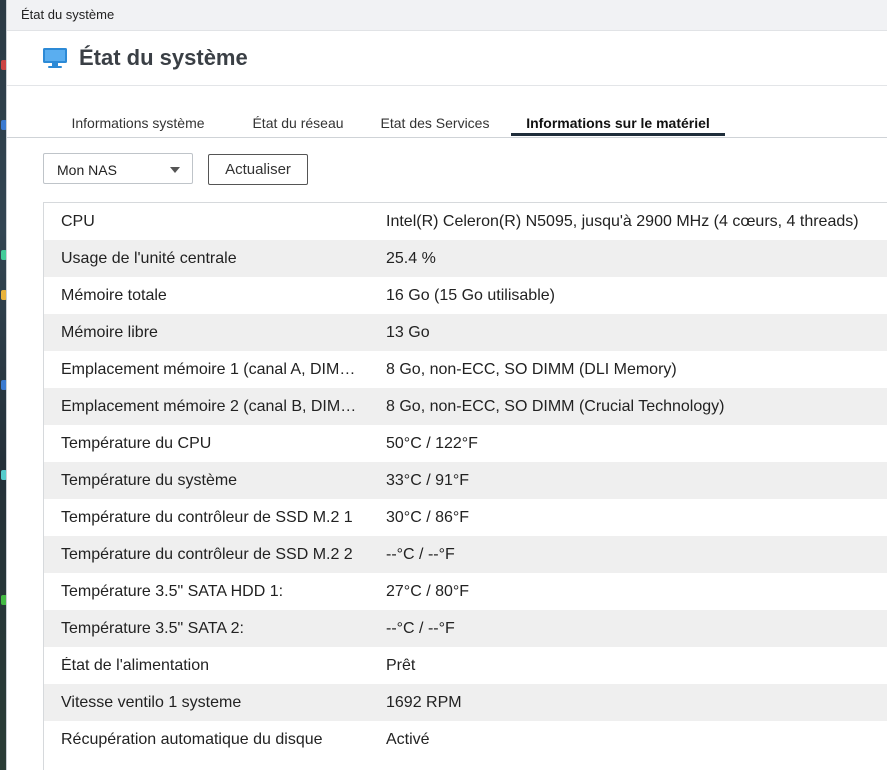  I want to click on info-row: Récupération automatique du disque Activé, so click(465, 739).